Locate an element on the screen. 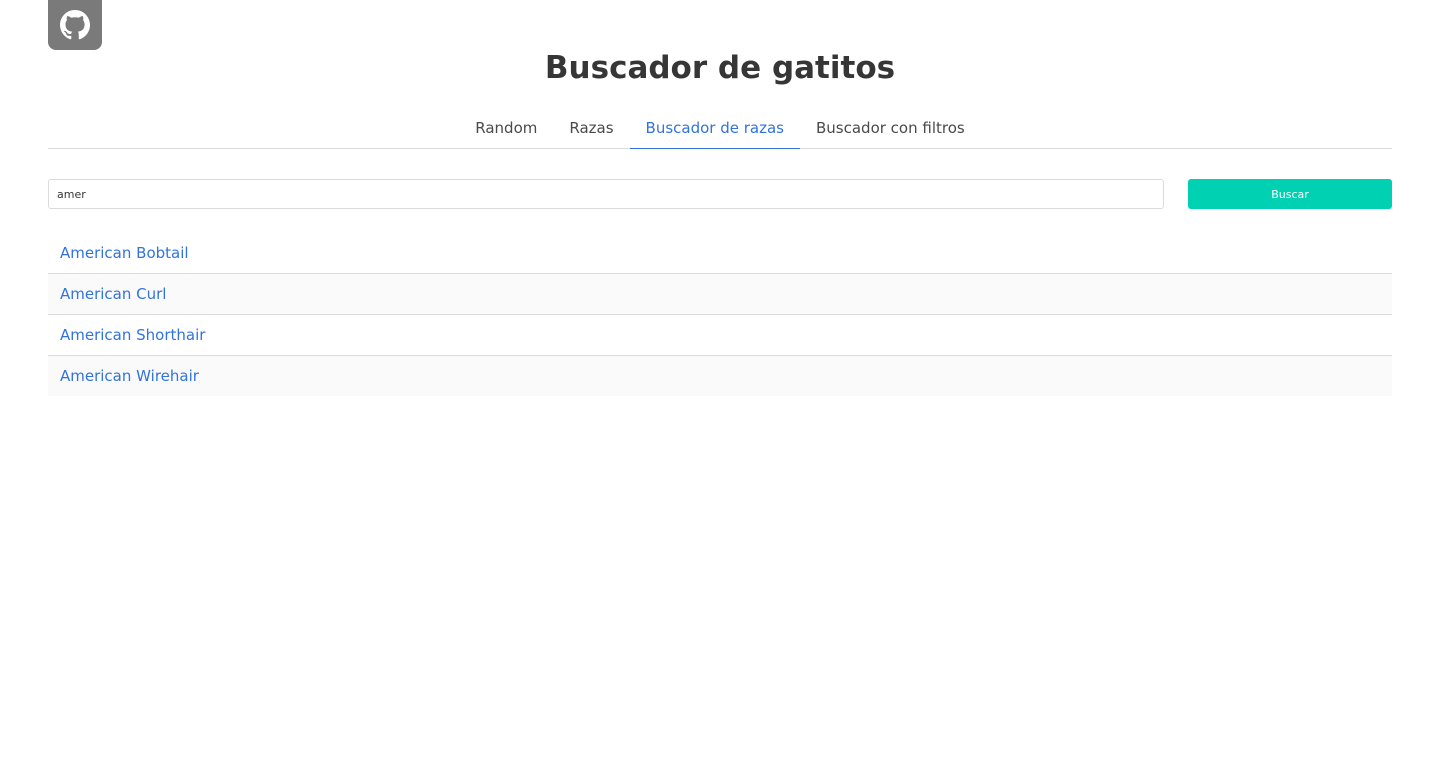 The height and width of the screenshot is (757, 1440). github-icon is located at coordinates (75, 25).